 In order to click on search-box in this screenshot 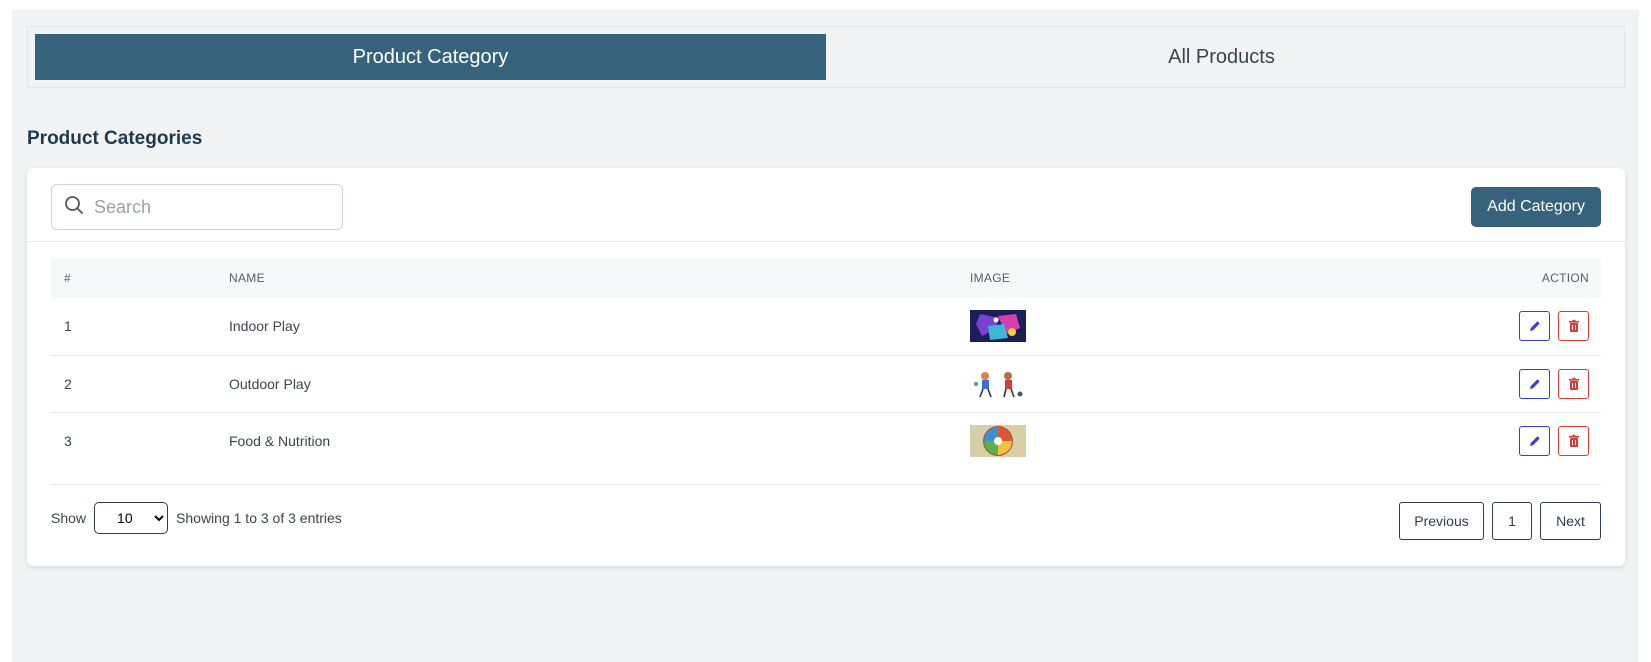, I will do `click(197, 207)`.